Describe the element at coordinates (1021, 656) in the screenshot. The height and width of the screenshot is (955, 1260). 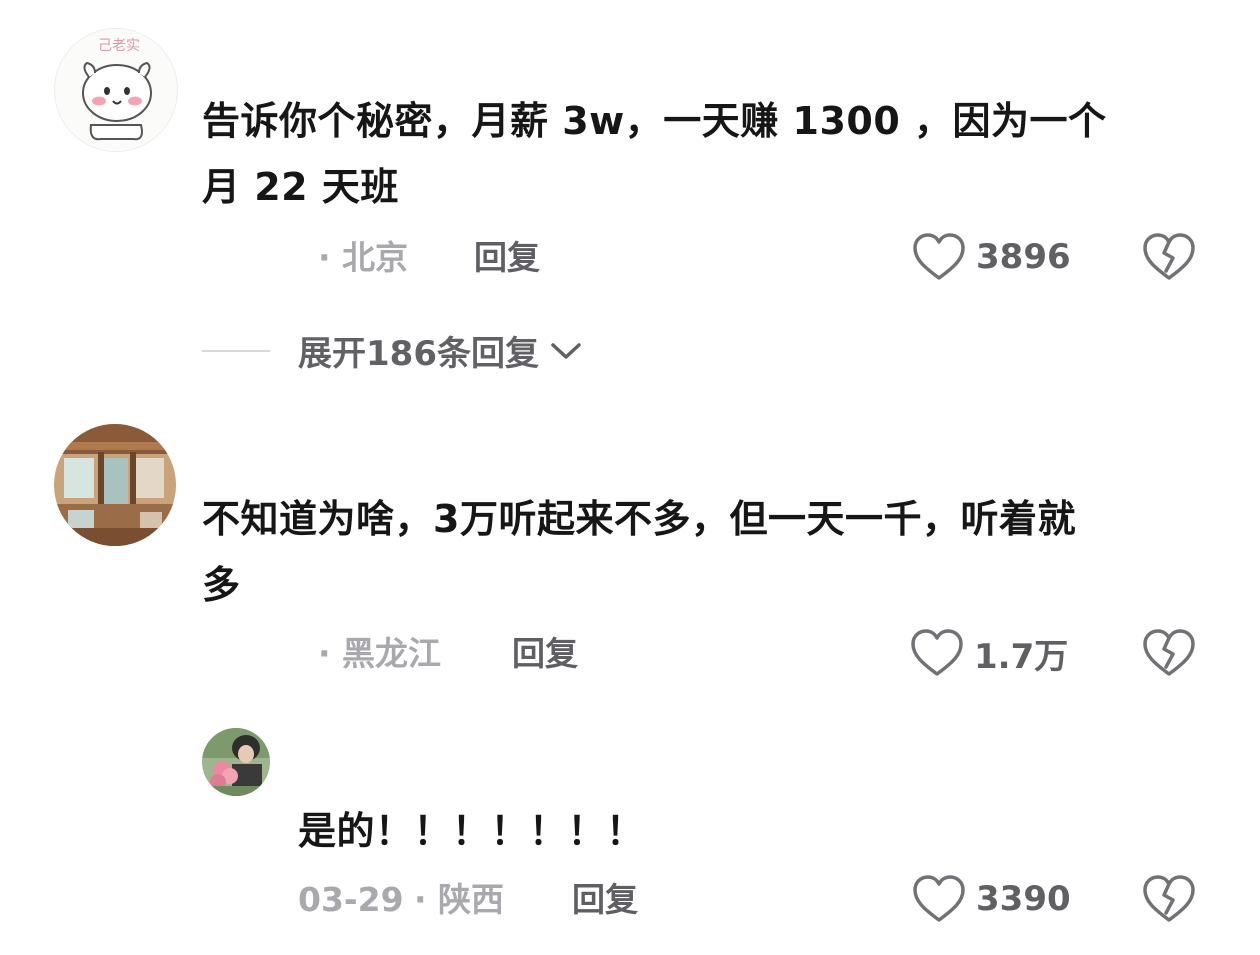
I see `like-count: 1.7万` at that location.